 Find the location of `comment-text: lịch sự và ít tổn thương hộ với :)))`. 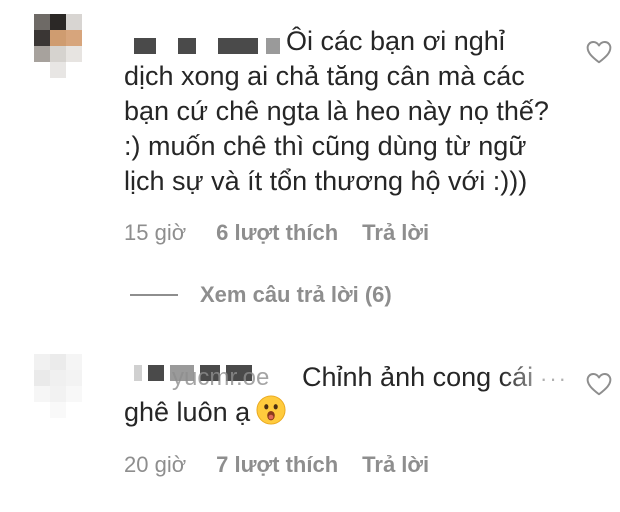

comment-text: lịch sự và ít tổn thương hộ với :))) is located at coordinates (325, 181).